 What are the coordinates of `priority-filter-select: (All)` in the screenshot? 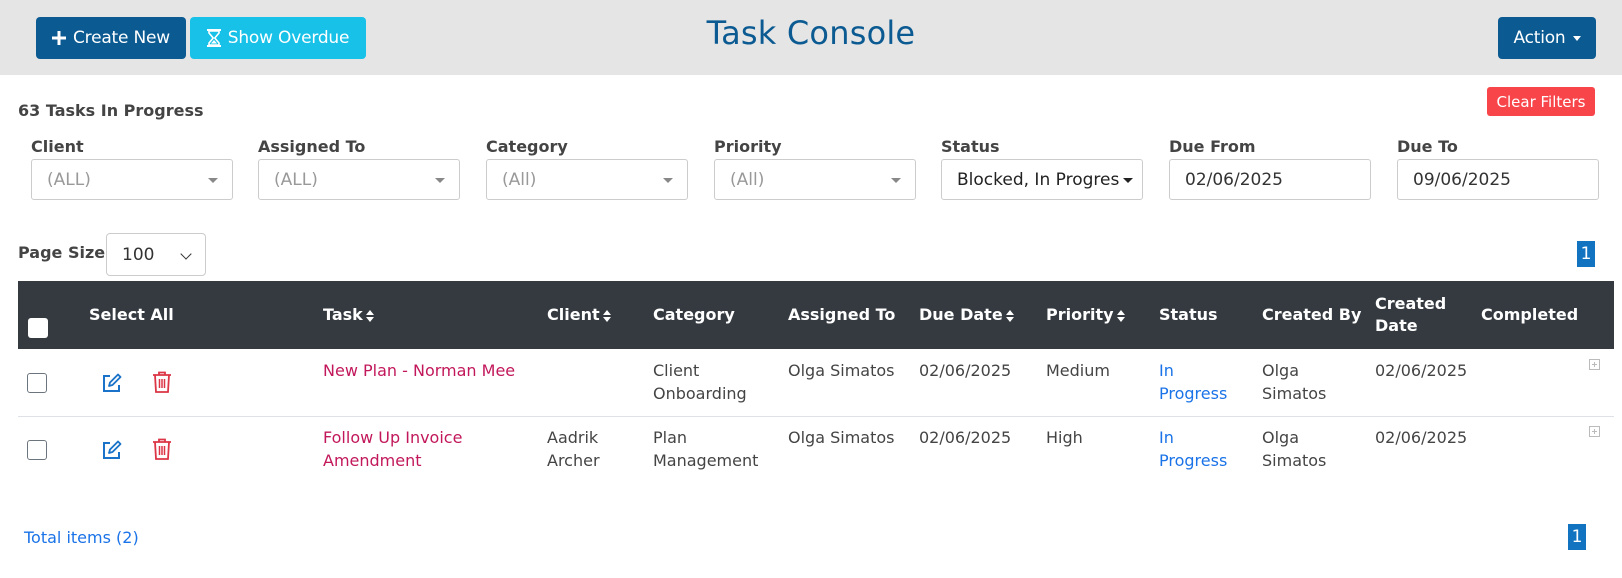 It's located at (815, 179).